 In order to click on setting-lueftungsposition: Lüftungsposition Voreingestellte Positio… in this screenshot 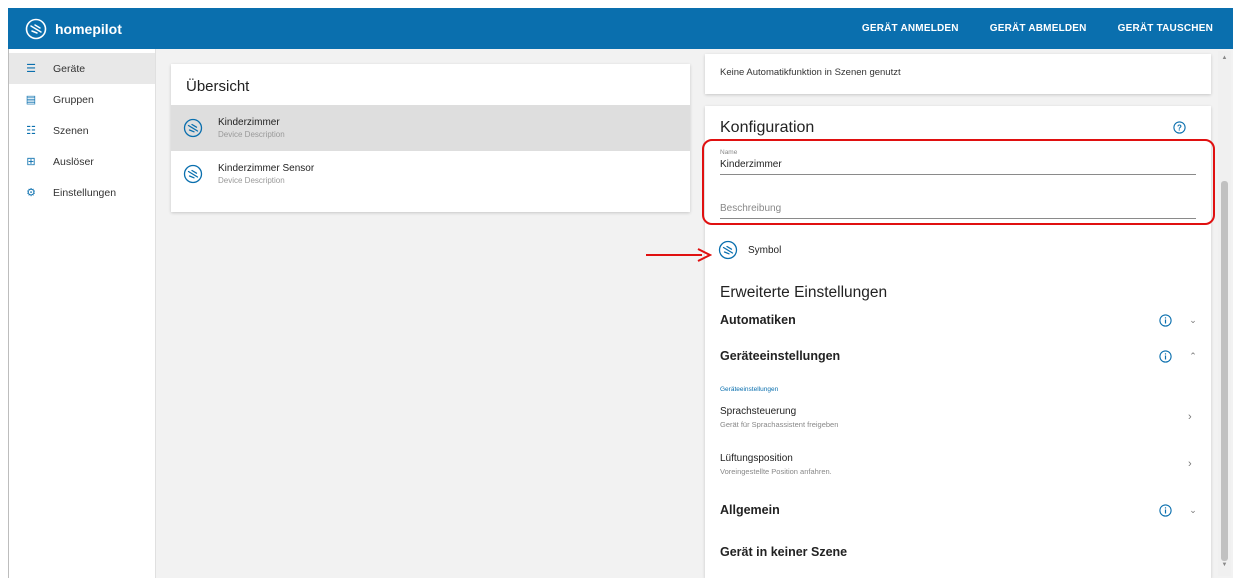, I will do `click(959, 464)`.